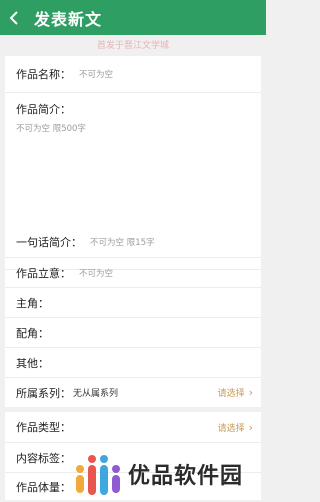  What do you see at coordinates (32, 303) in the screenshot?
I see `lead-label: 主角：` at bounding box center [32, 303].